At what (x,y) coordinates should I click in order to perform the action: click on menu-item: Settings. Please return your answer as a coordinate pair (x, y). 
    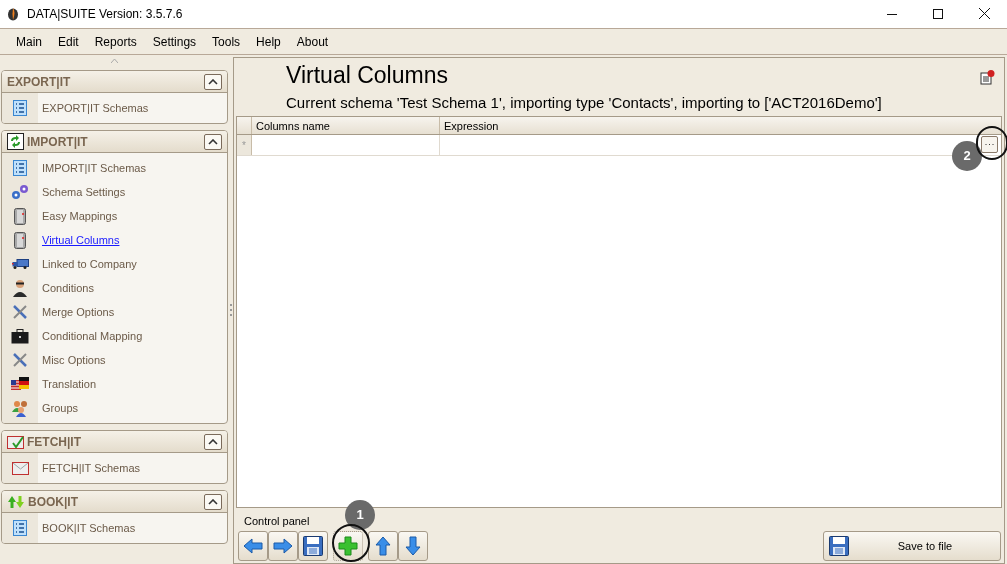
    Looking at the image, I should click on (174, 41).